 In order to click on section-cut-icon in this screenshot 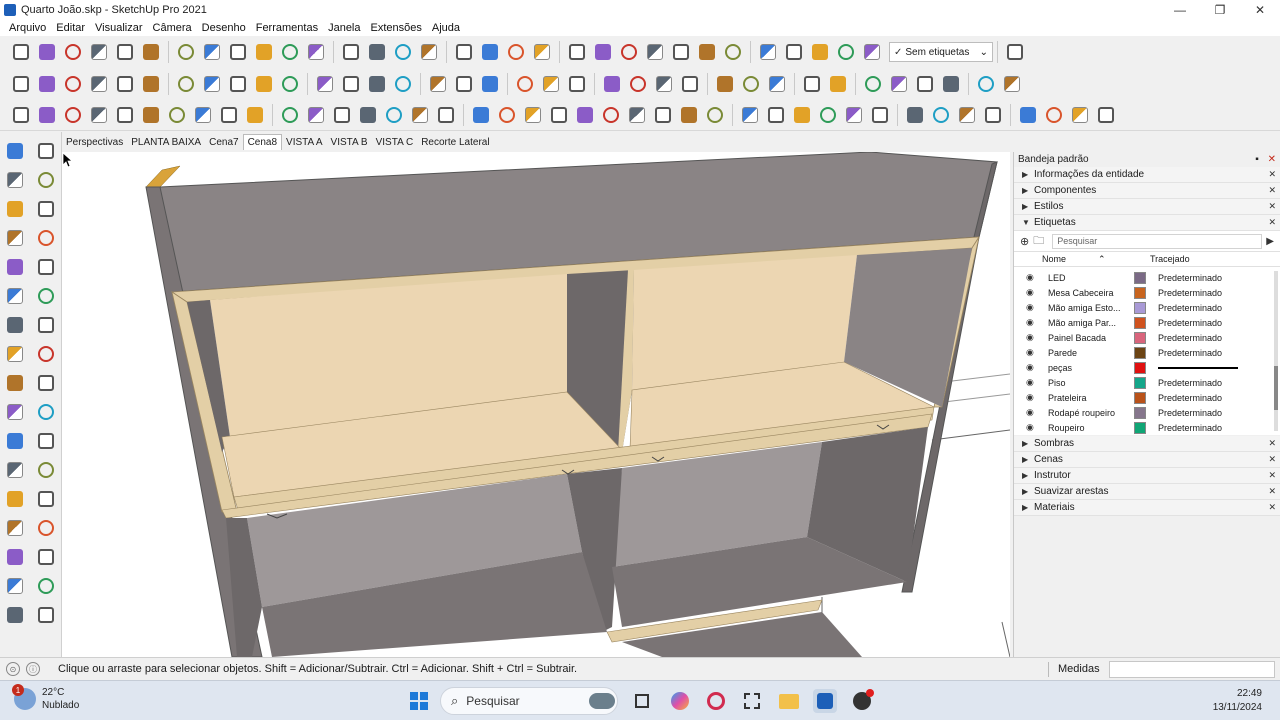, I will do `click(846, 52)`.